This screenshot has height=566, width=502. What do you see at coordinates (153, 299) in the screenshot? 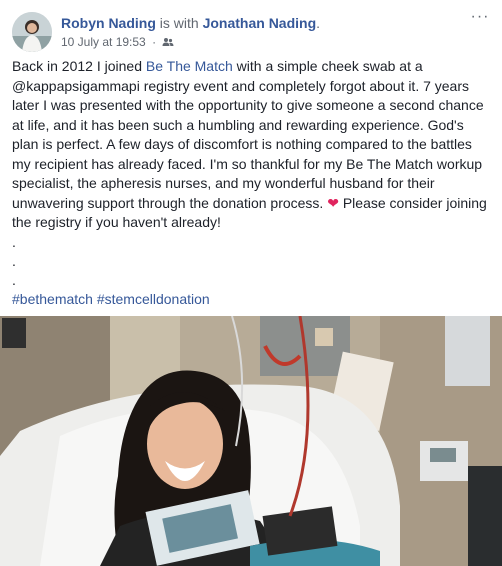
I see `hashtag-stemcelldonation: #stemcelldonation` at bounding box center [153, 299].